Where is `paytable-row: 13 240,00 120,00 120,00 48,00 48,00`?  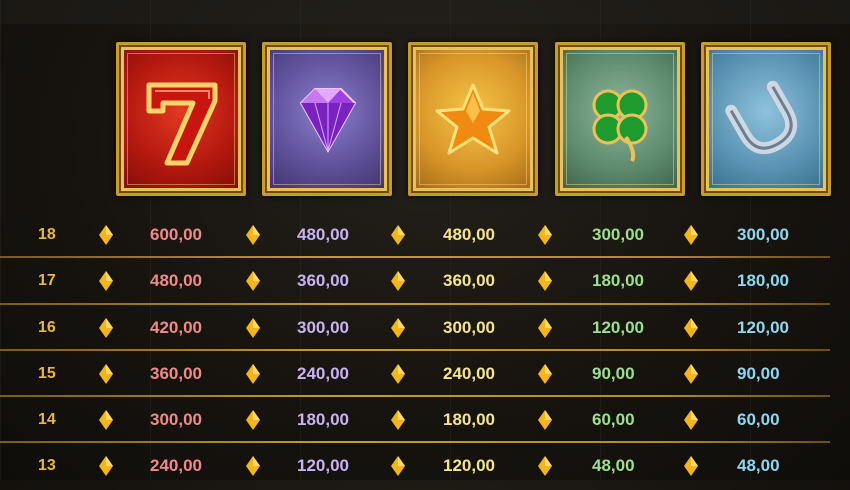
paytable-row: 13 240,00 120,00 120,00 48,00 48,00 is located at coordinates (425, 466).